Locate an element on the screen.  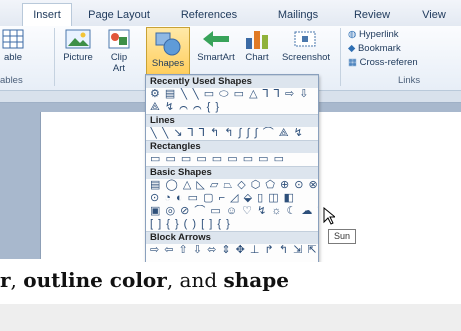
shape-row: ╲ ╲ ↘ ⅂ ⅂ ↰ ↰ ∫ ∫ ∫ ⌒ ⟁ ↯ is located at coordinates (232, 133).